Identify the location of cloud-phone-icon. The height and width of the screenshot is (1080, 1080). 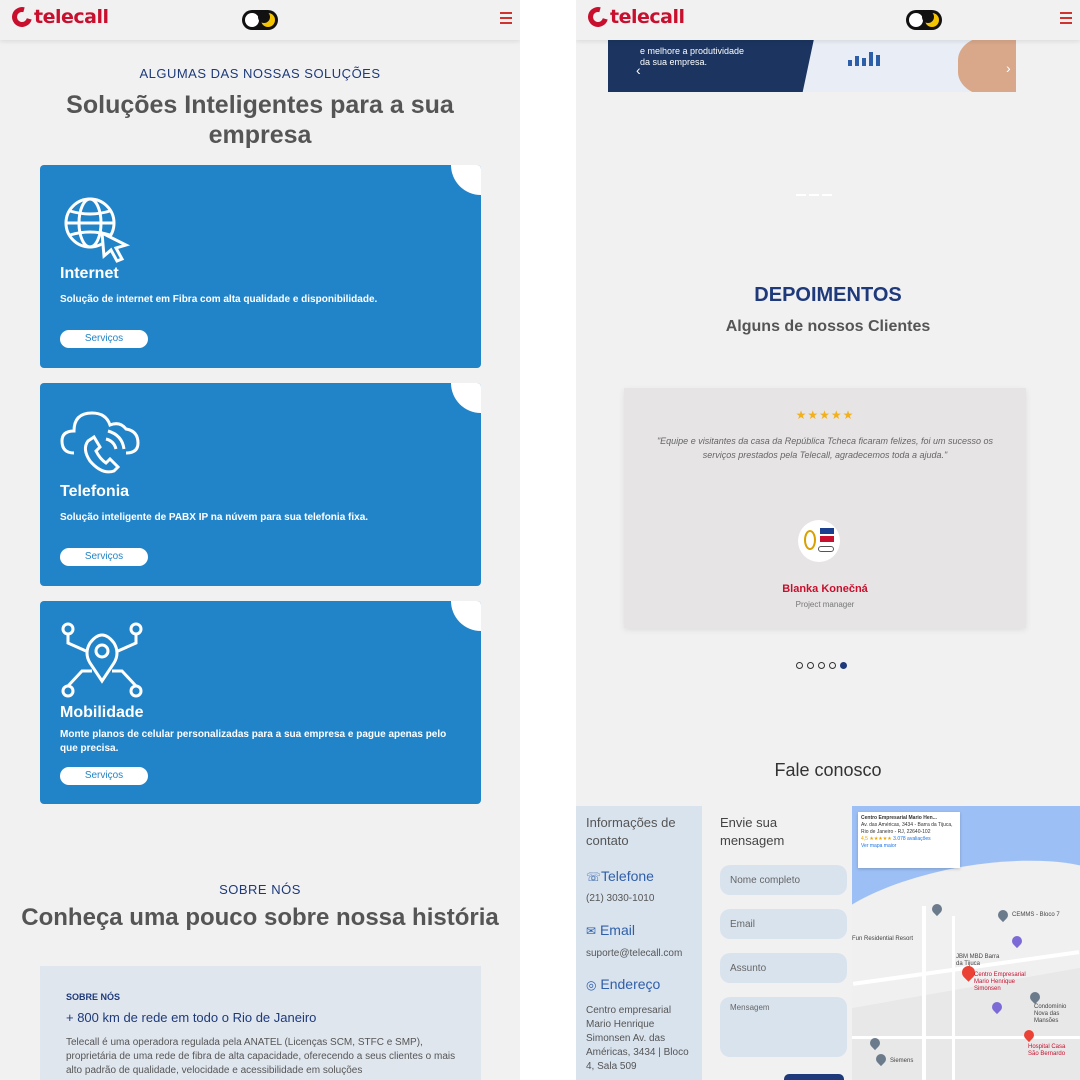
(100, 442).